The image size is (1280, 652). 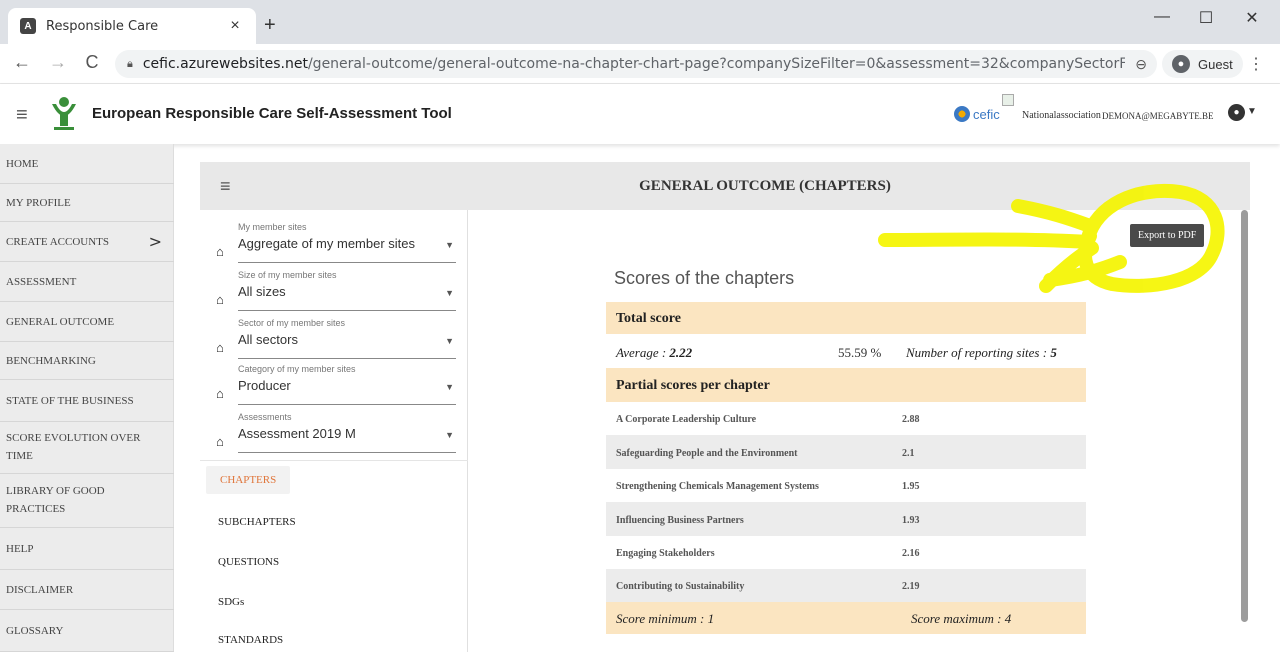 I want to click on caret-down-icon: ▼, so click(x=1252, y=111).